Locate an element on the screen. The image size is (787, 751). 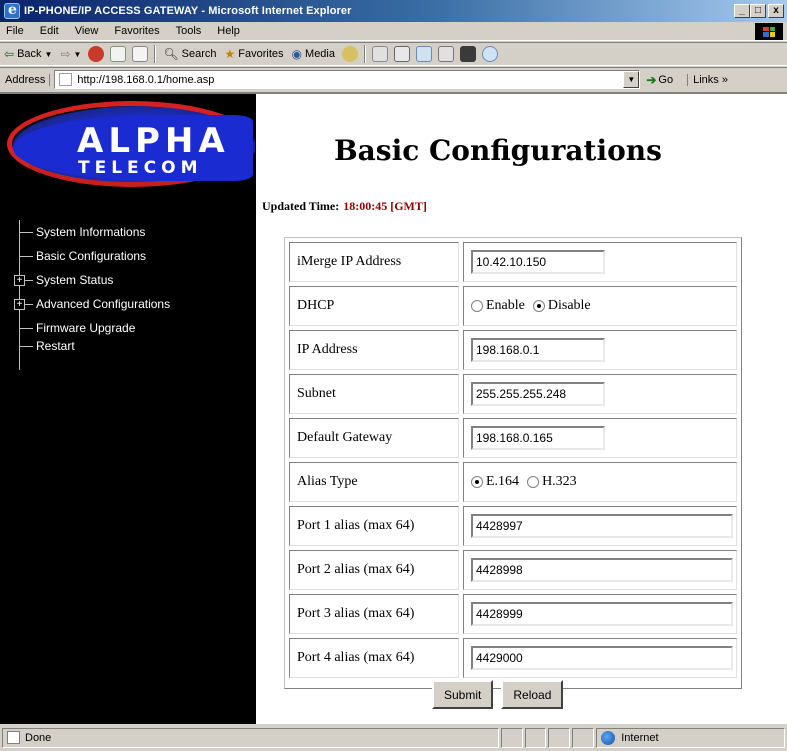
nav-item-restart: Restart is located at coordinates (128, 346).